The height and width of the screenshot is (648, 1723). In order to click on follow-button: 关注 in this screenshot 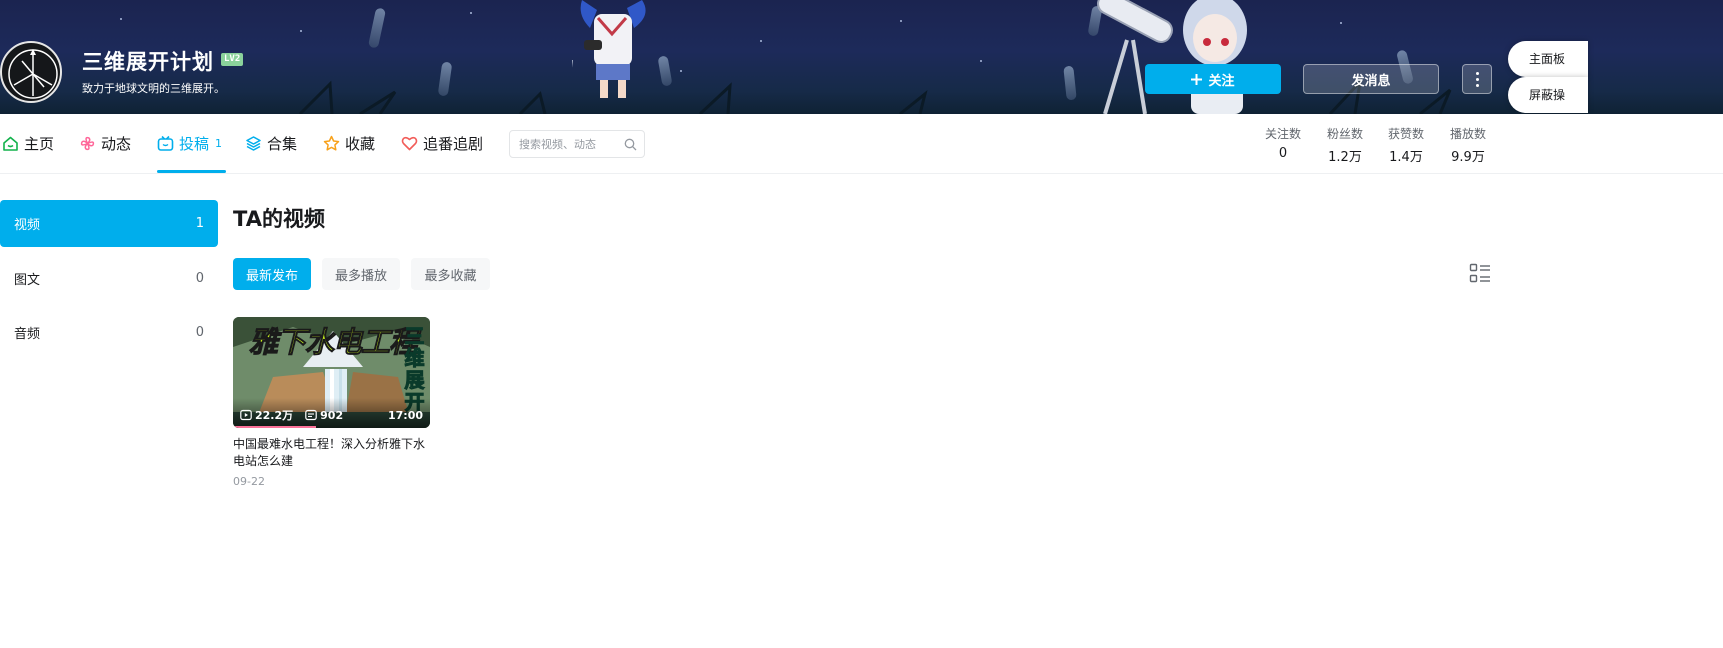, I will do `click(1213, 79)`.